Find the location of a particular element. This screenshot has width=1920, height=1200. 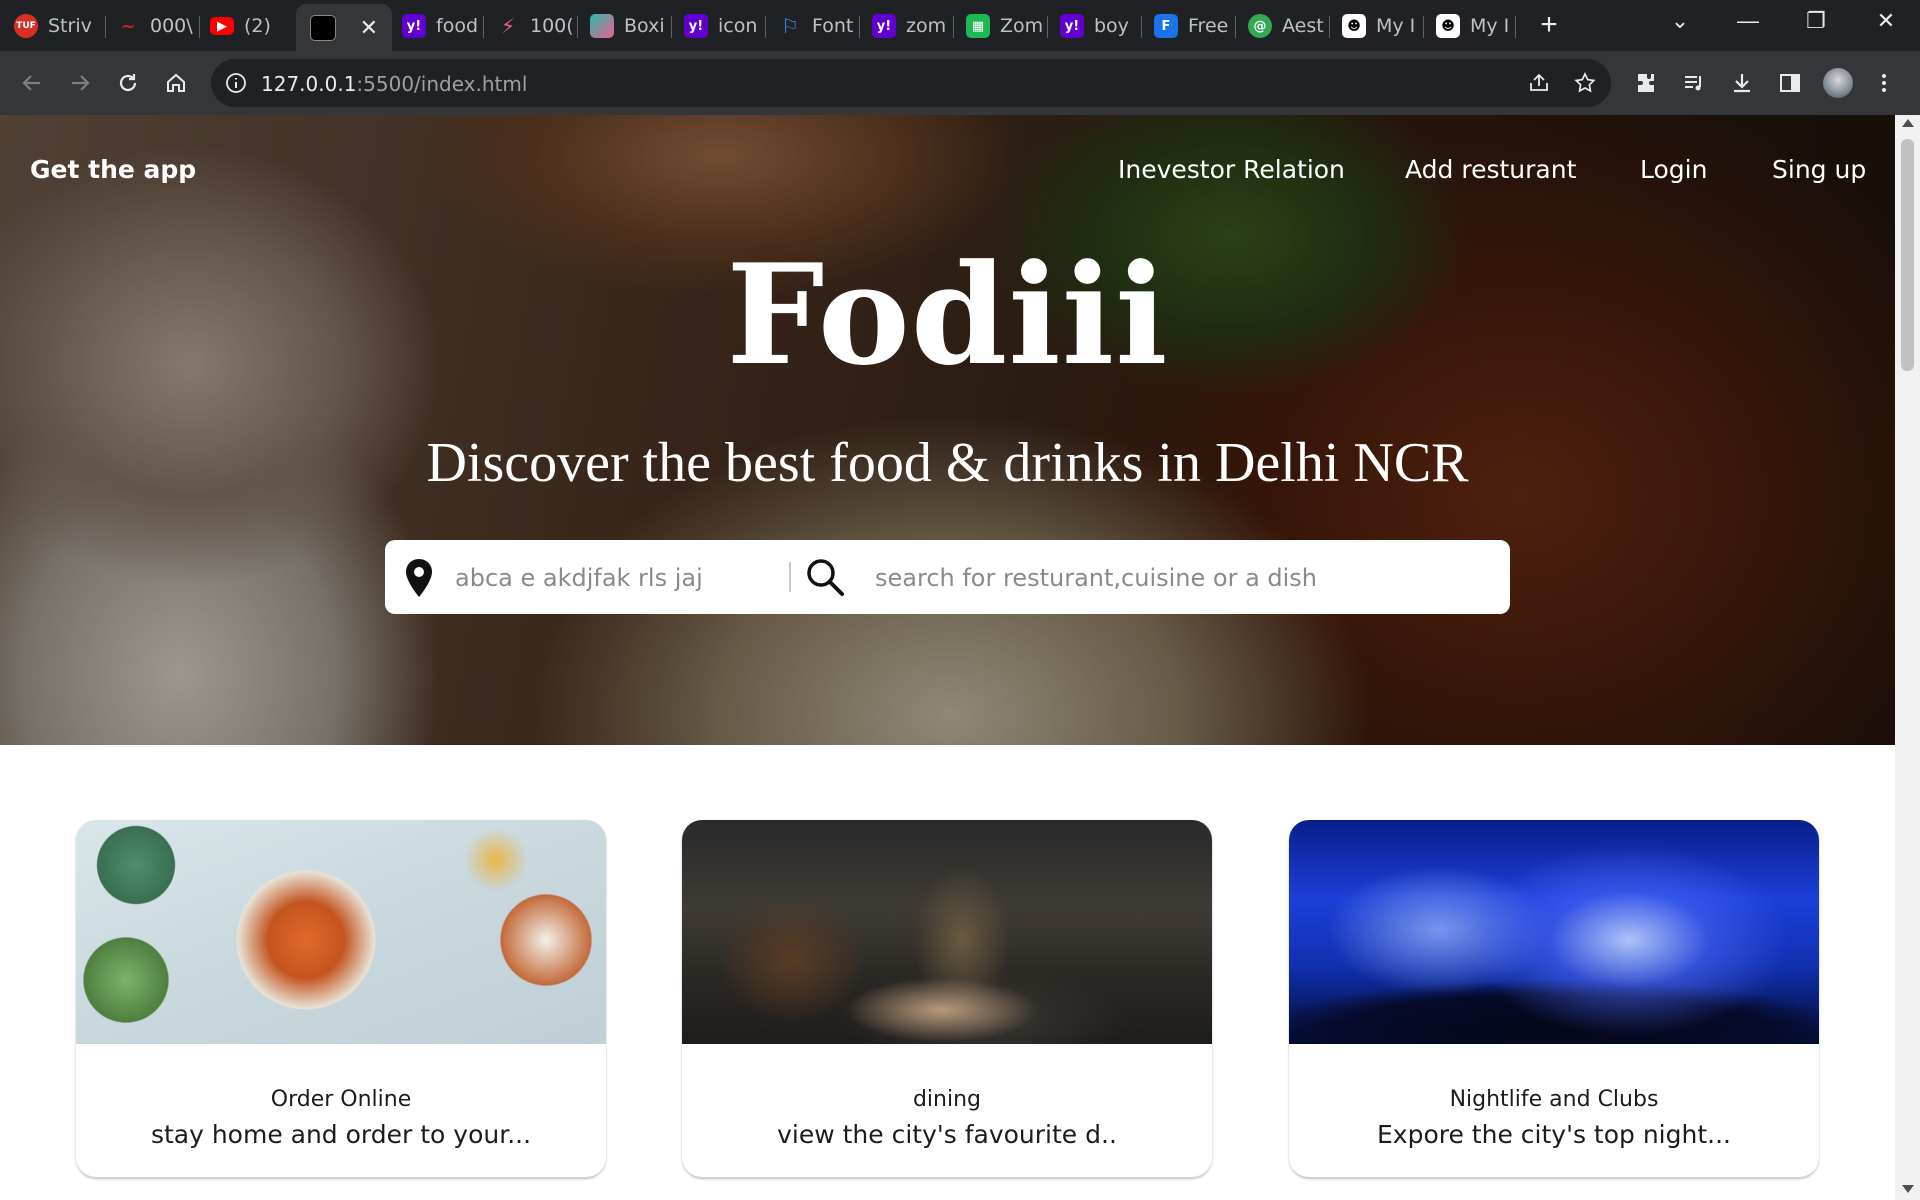

browser-tab: ▶ (2) is located at coordinates (252, 26).